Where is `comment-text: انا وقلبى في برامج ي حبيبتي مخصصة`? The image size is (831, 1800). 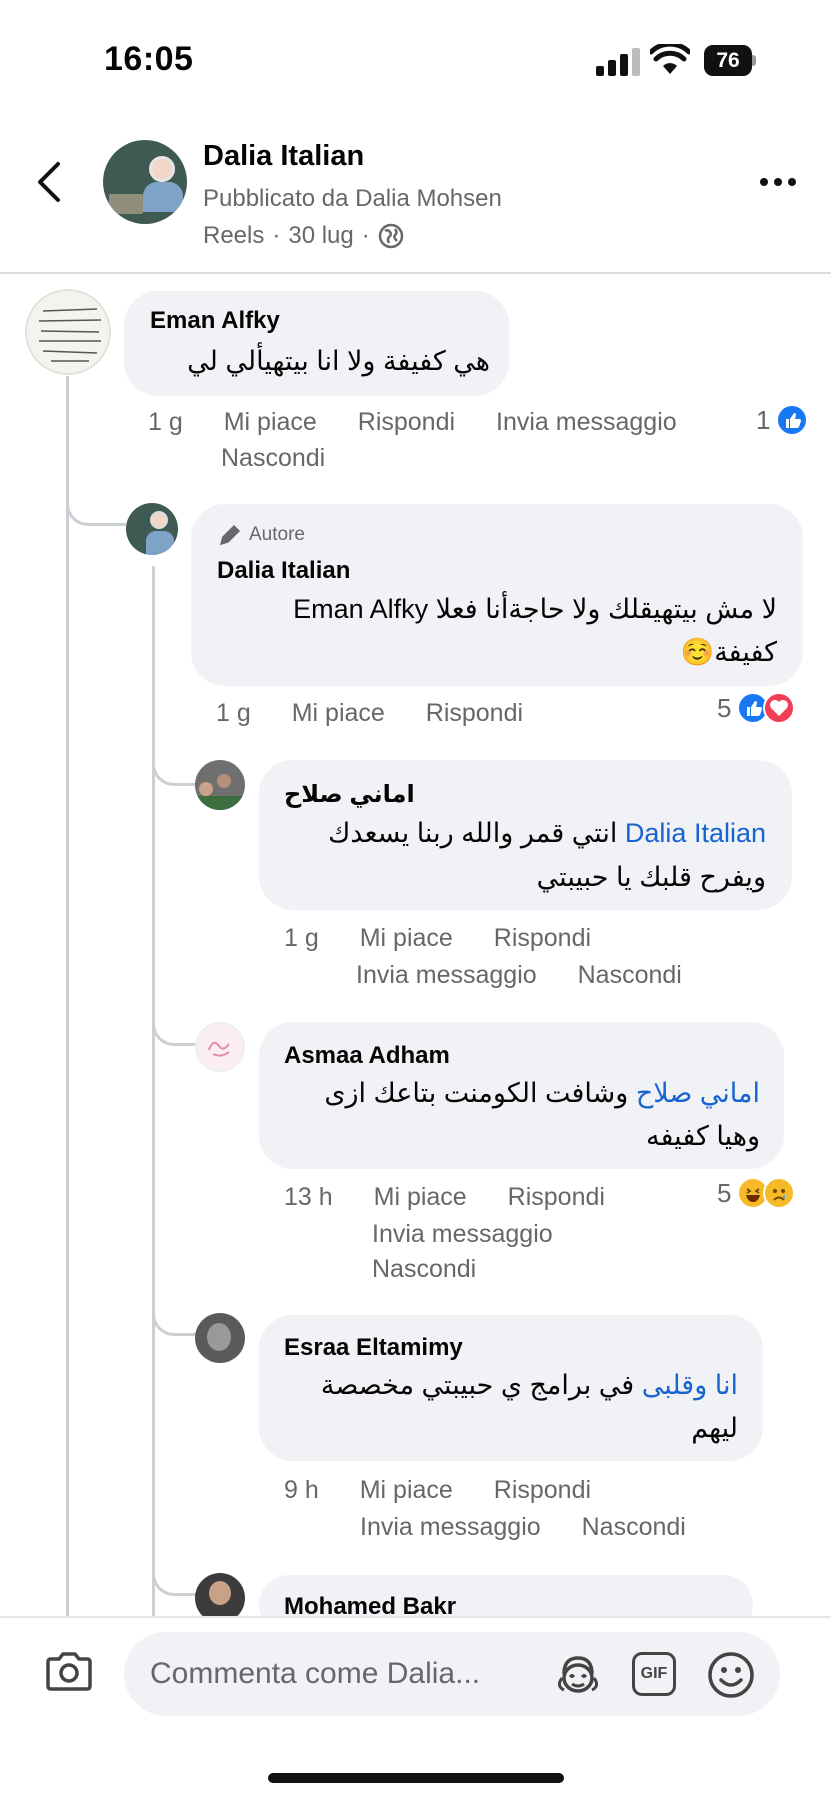 comment-text: انا وقلبى في برامج ي حبيبتي مخصصة is located at coordinates (505, 1385).